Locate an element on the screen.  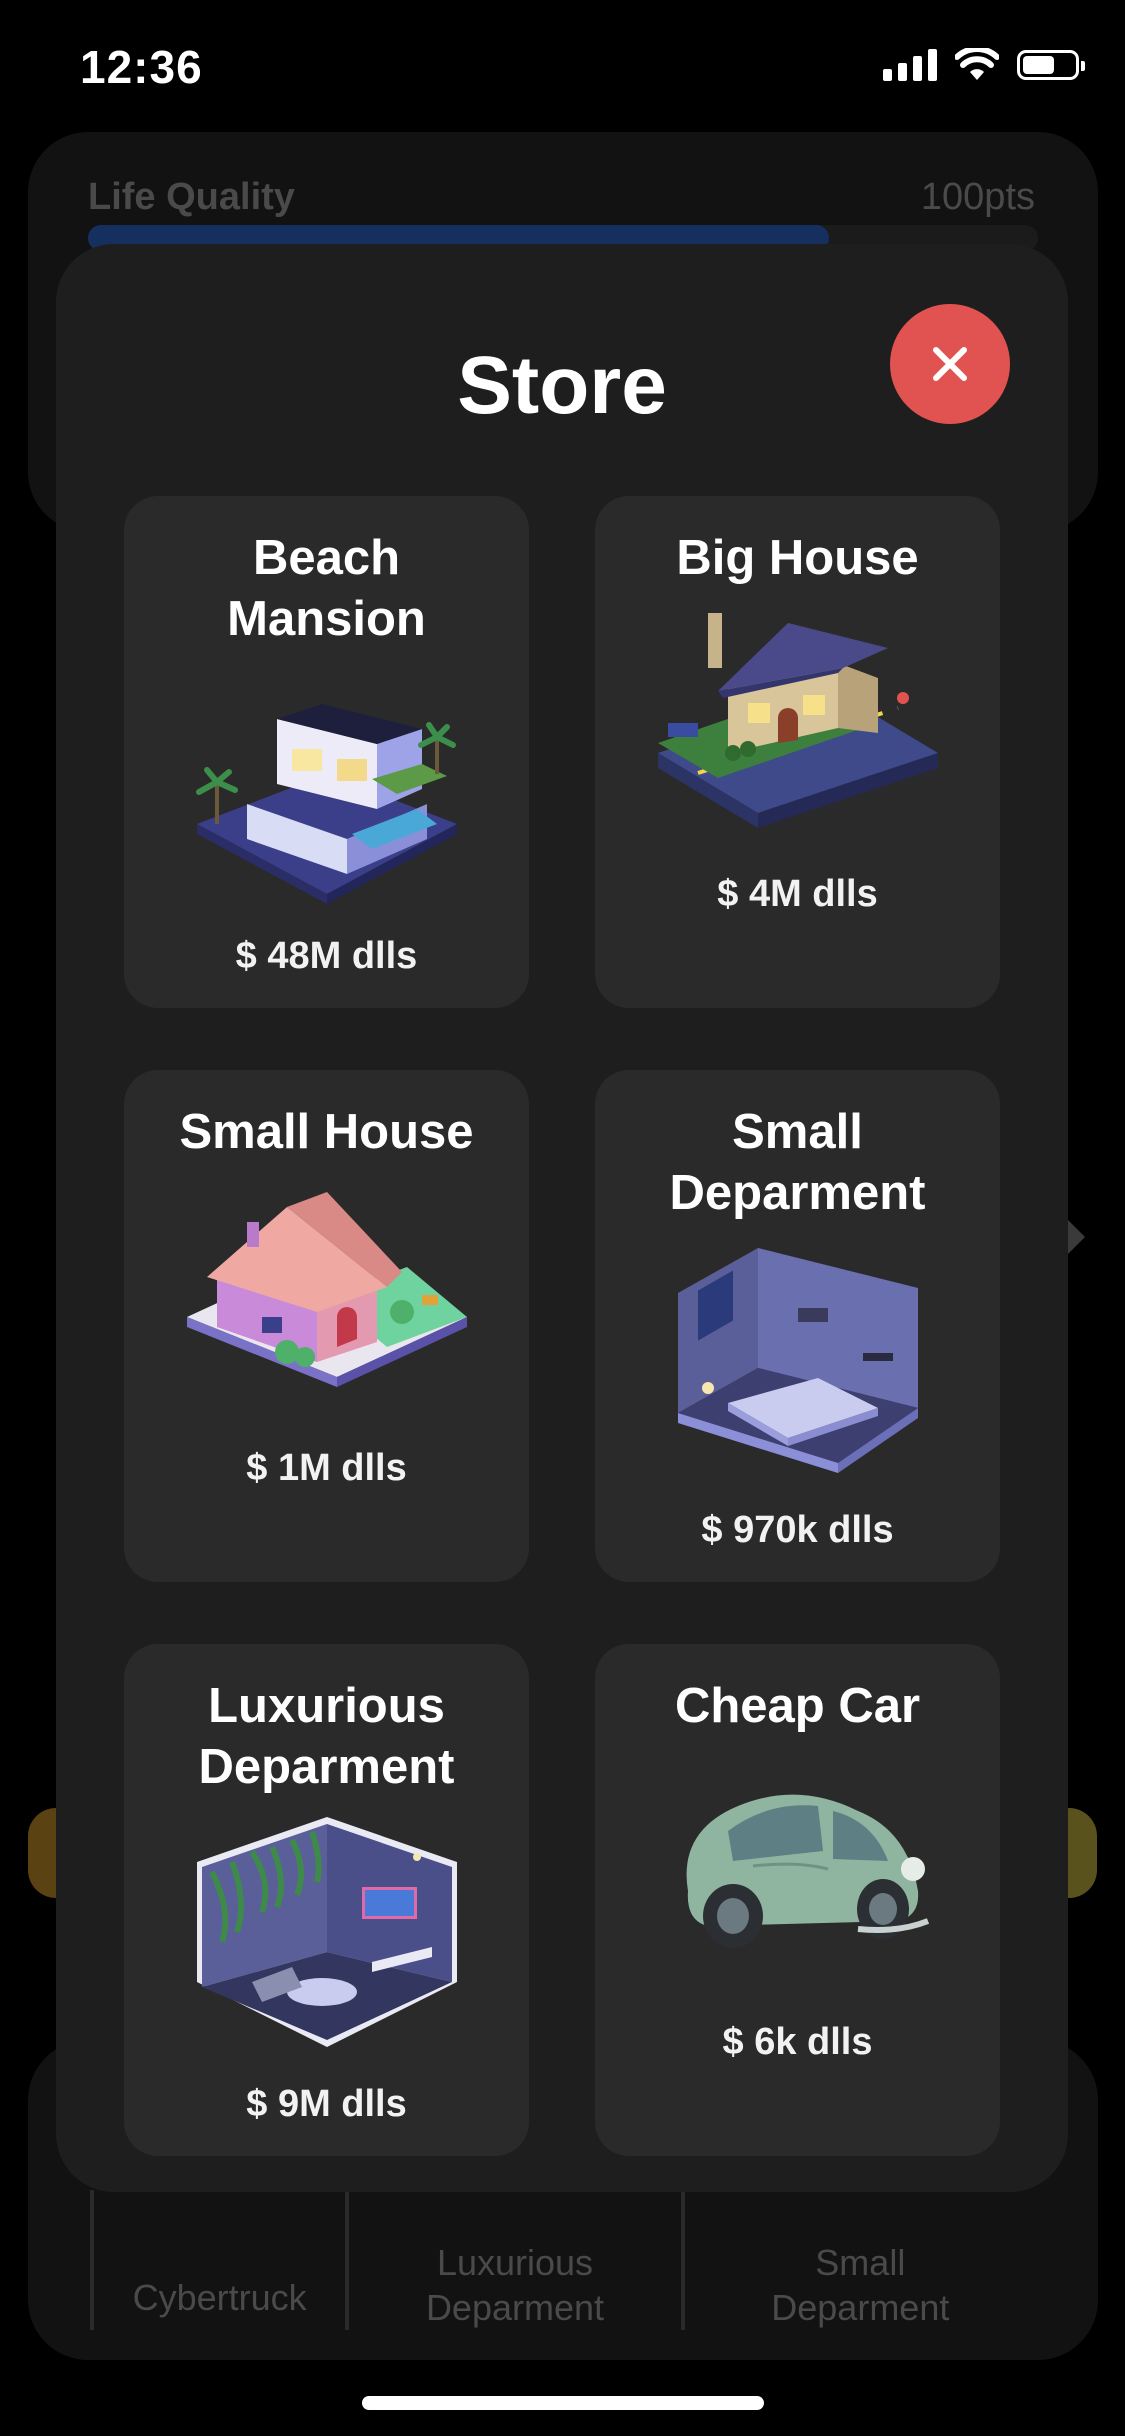
luxurious-department-icon is located at coordinates (326, 1932).